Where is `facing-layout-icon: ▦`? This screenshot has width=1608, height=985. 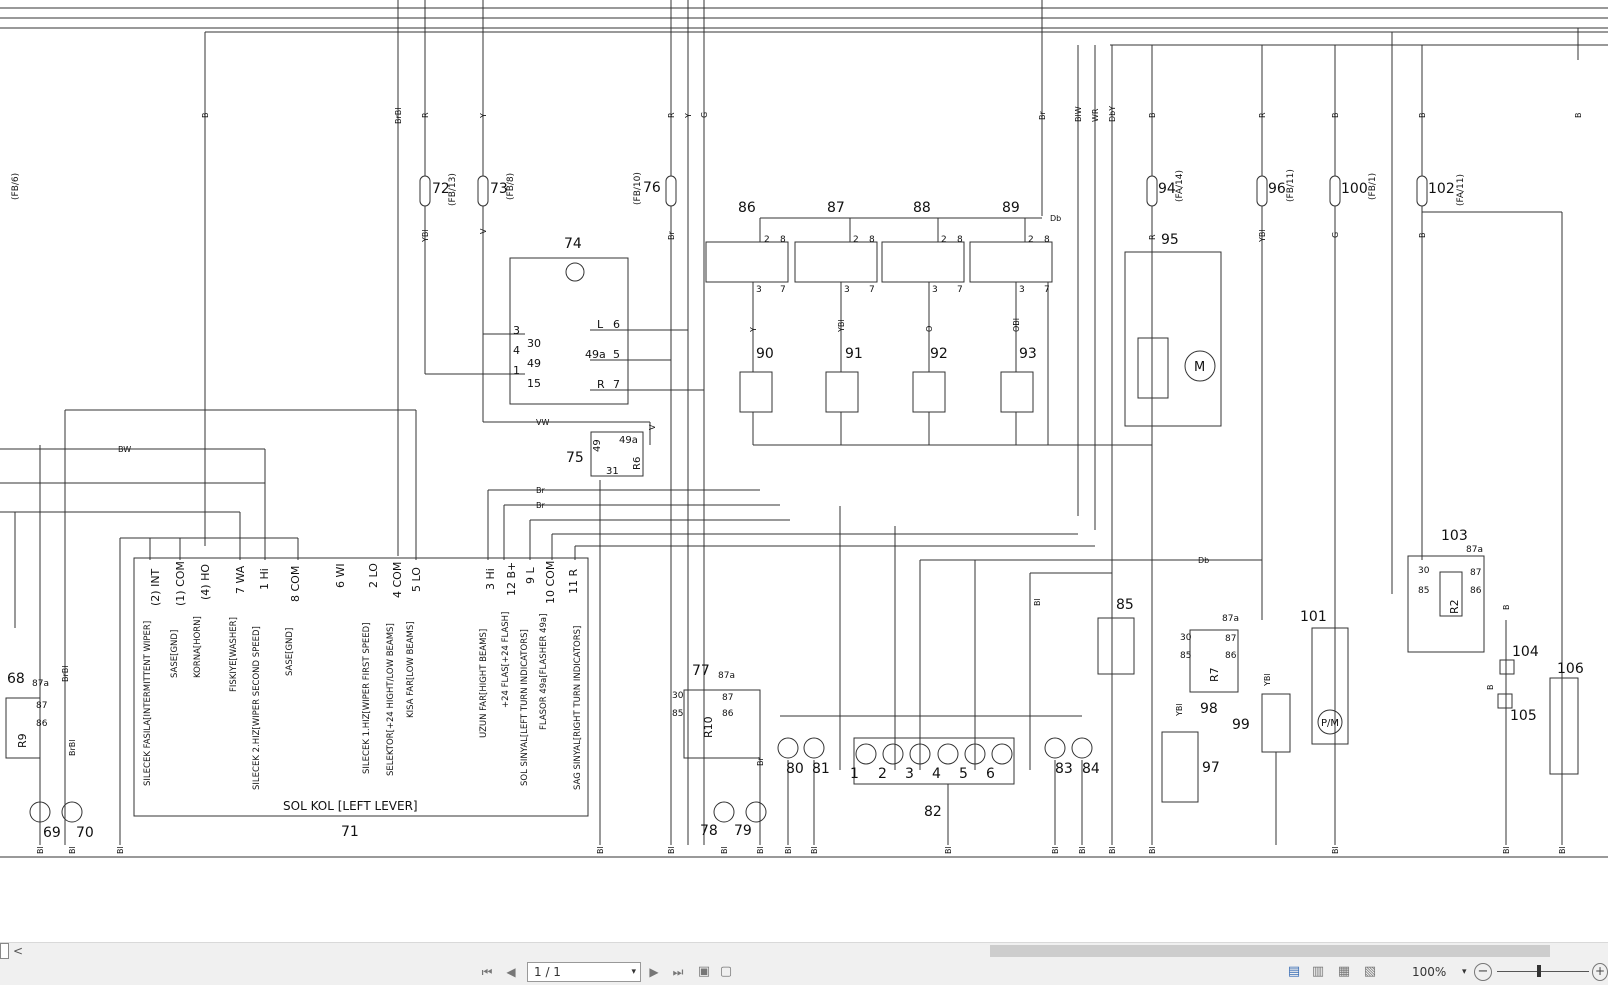
facing-layout-icon: ▦ is located at coordinates (1344, 972).